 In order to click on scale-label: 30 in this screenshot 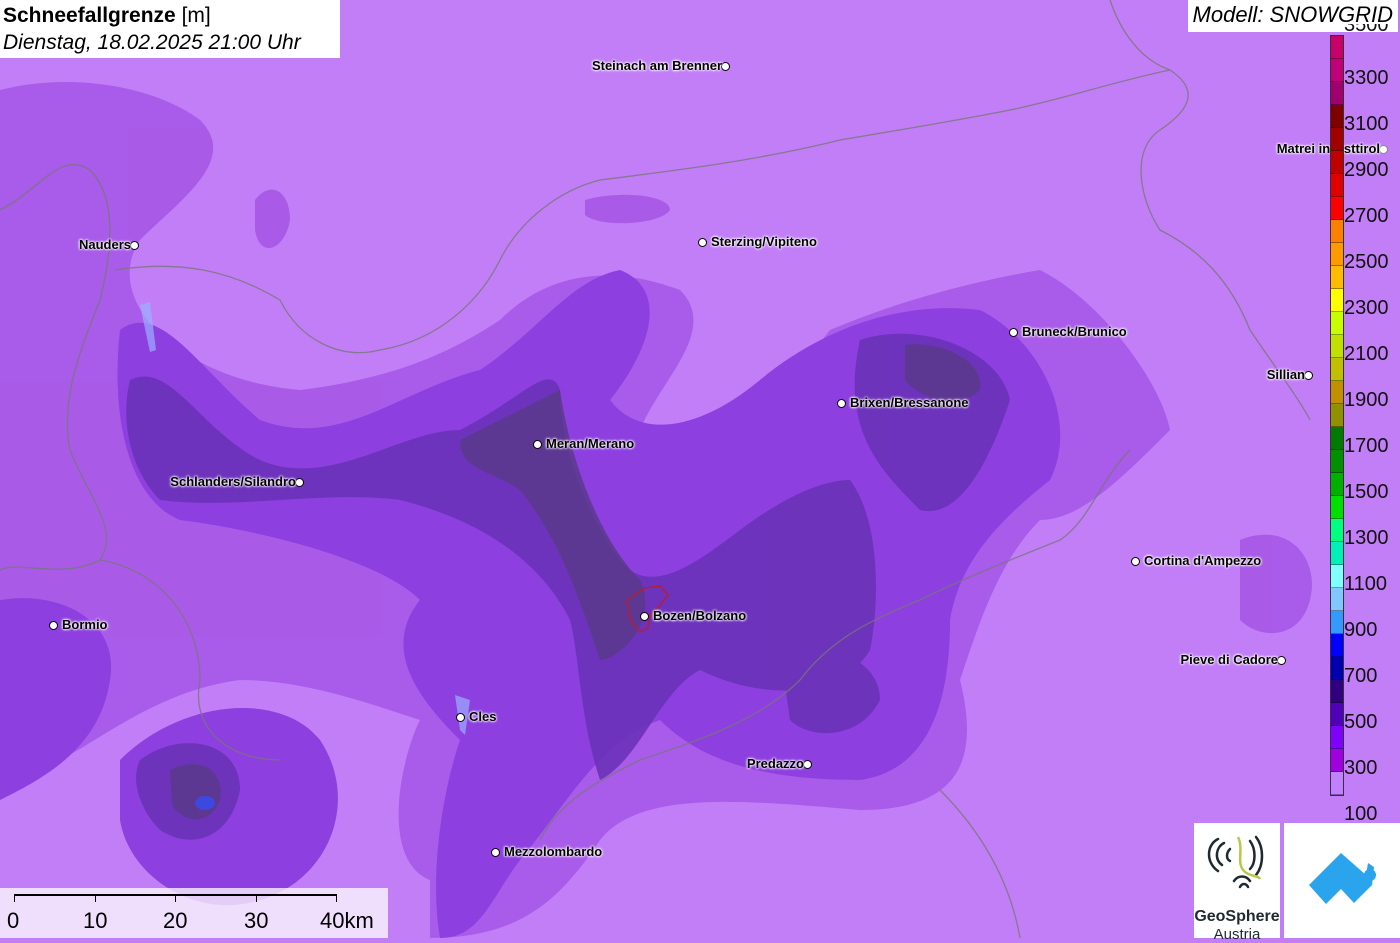, I will do `click(256, 920)`.